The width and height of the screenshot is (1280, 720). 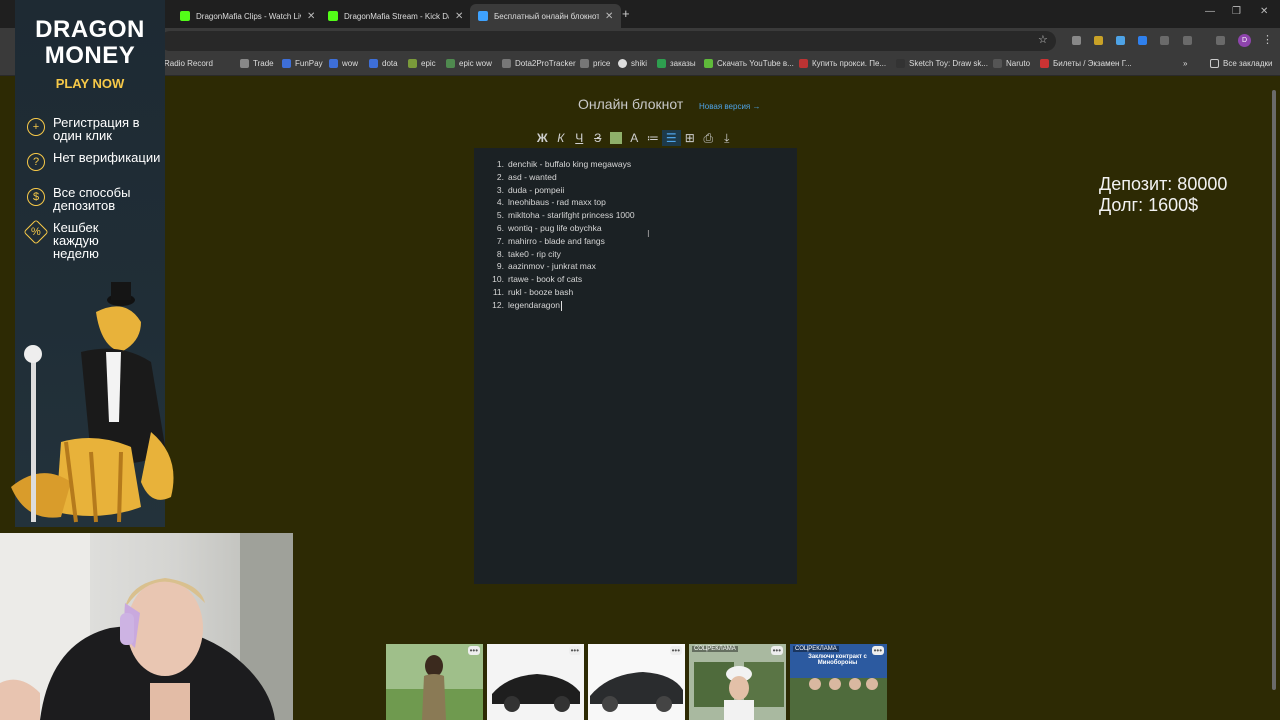 What do you see at coordinates (1210, 11) in the screenshot?
I see `minimize-icon: —` at bounding box center [1210, 11].